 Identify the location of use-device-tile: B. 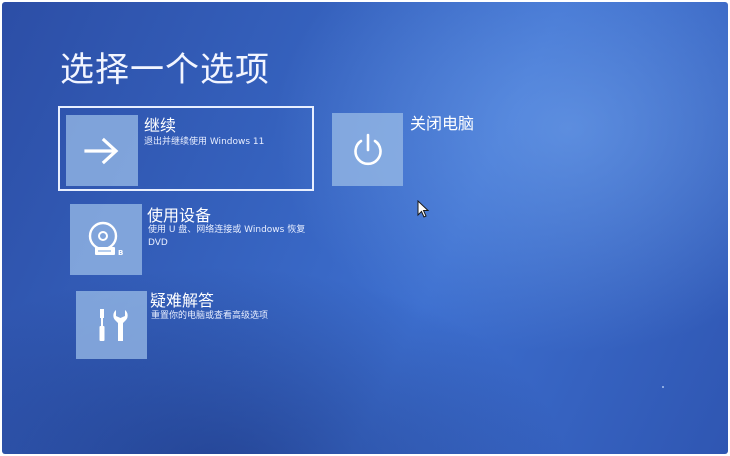
(106, 239).